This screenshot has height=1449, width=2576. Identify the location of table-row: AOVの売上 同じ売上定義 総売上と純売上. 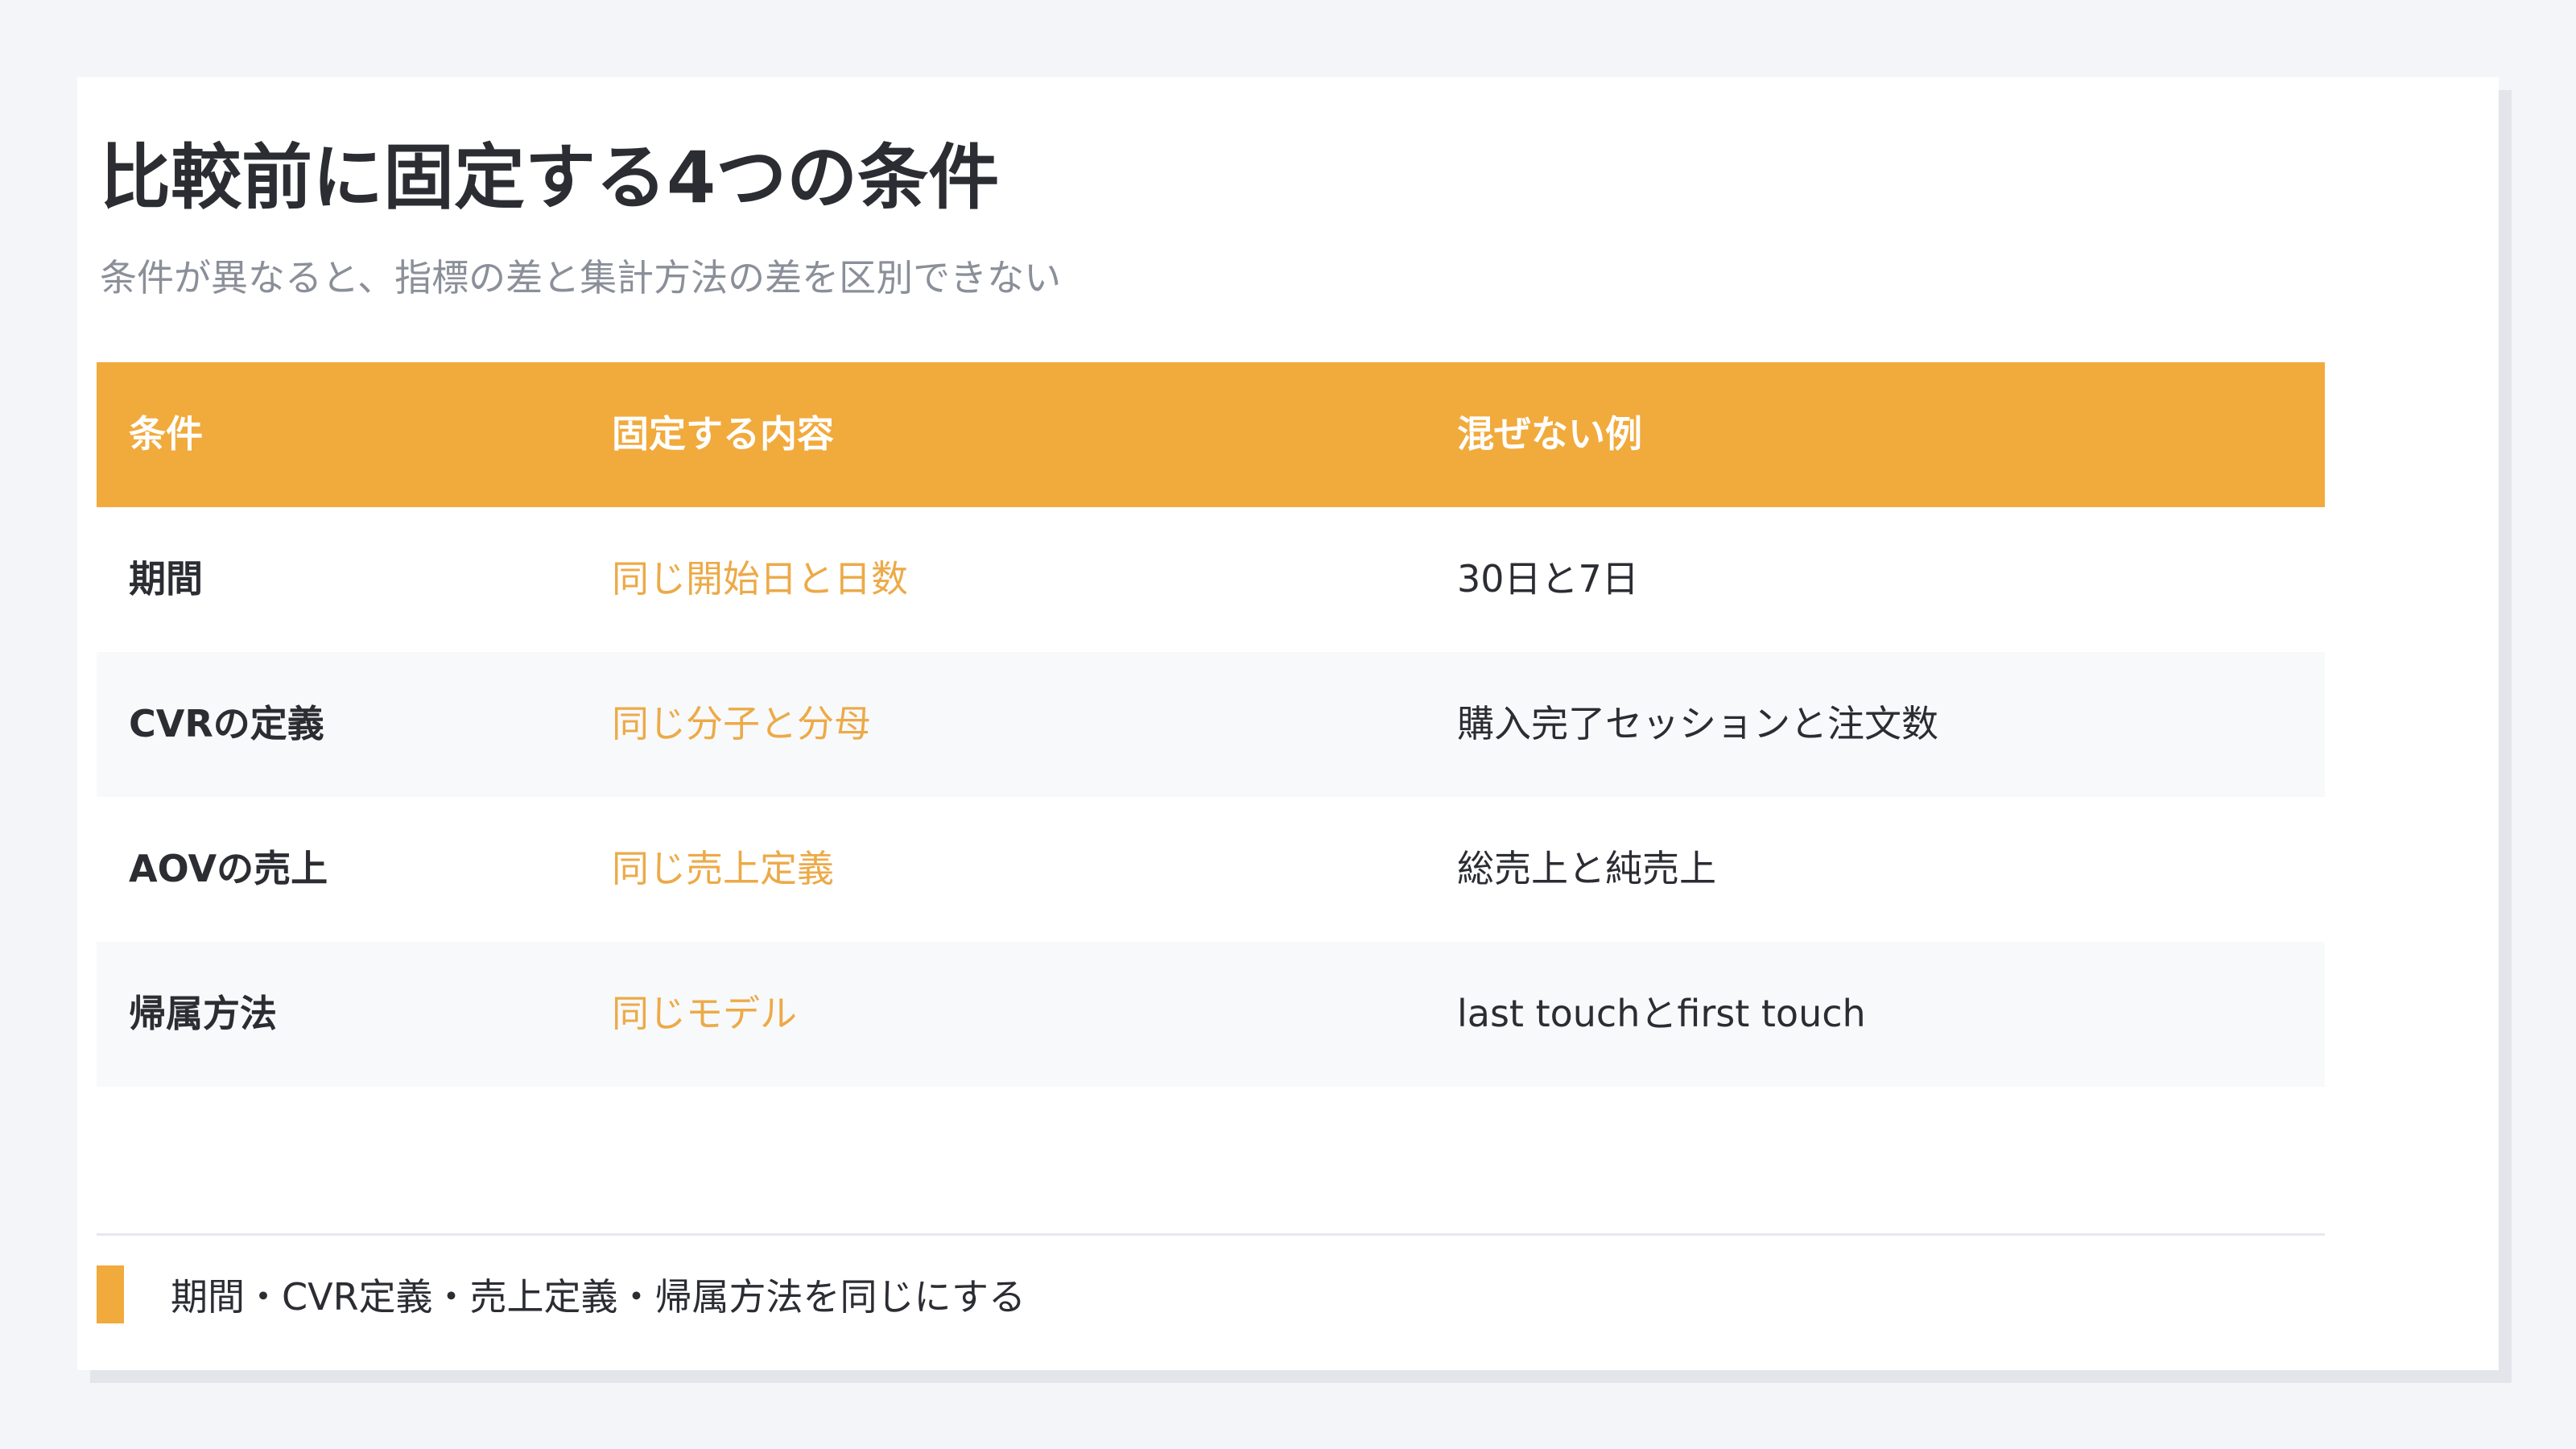
(1211, 869).